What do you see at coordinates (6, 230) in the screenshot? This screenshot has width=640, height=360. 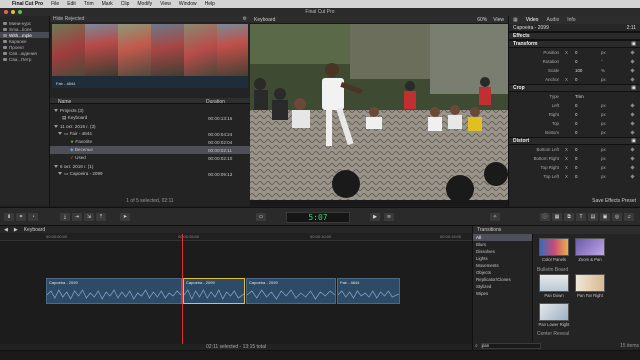 I see `timeline-back-icon: ◀` at bounding box center [6, 230].